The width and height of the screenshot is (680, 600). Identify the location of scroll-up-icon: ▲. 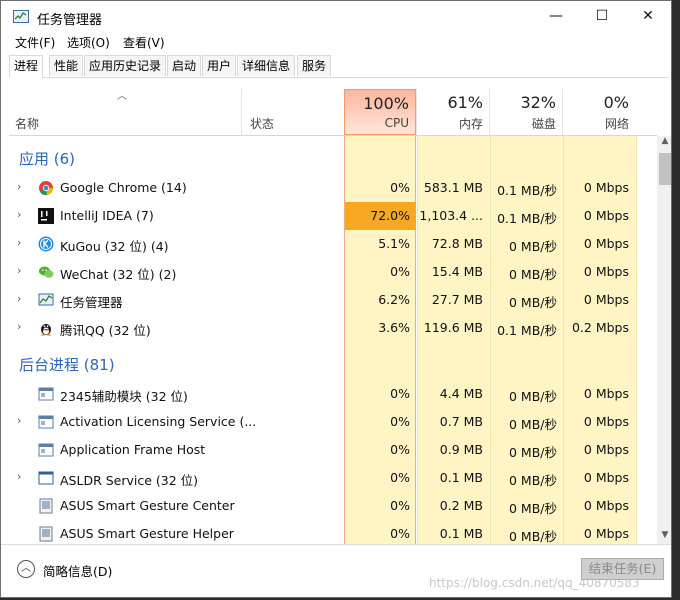
(664, 143).